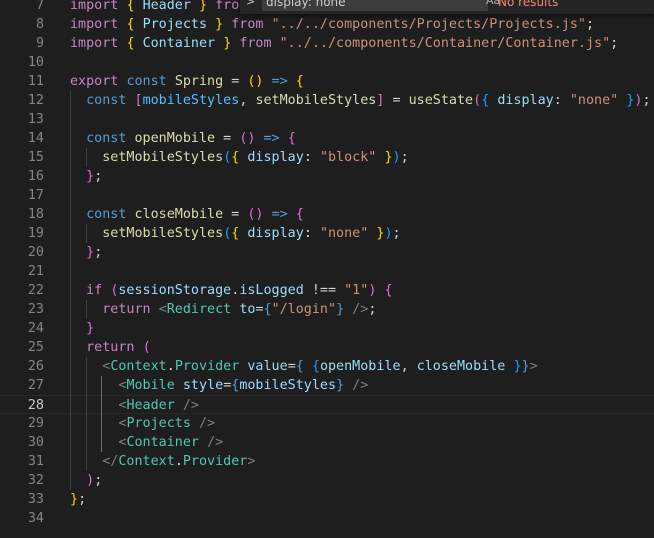  I want to click on line-number: 26, so click(35, 366).